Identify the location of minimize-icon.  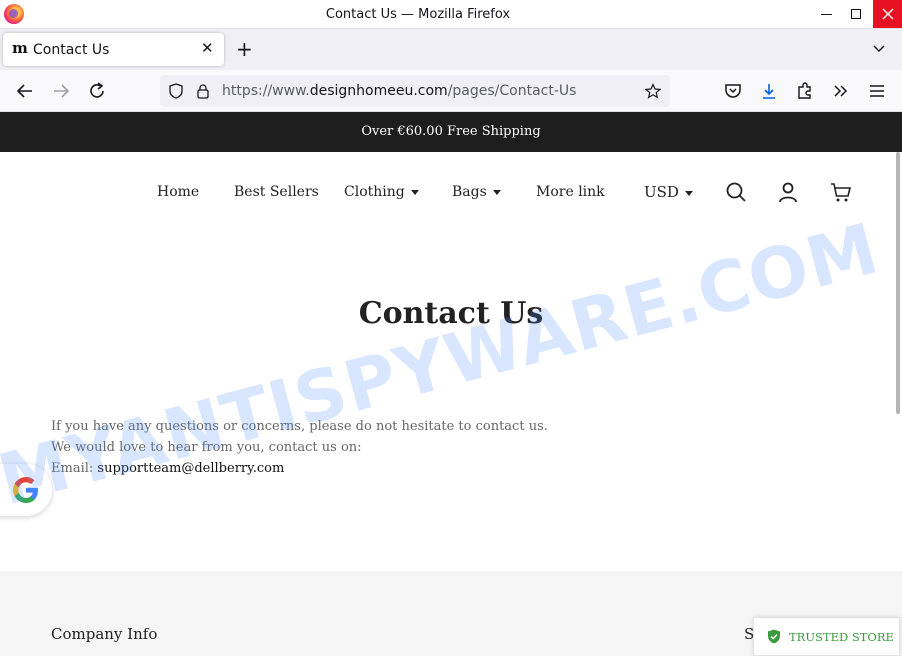
(826, 14).